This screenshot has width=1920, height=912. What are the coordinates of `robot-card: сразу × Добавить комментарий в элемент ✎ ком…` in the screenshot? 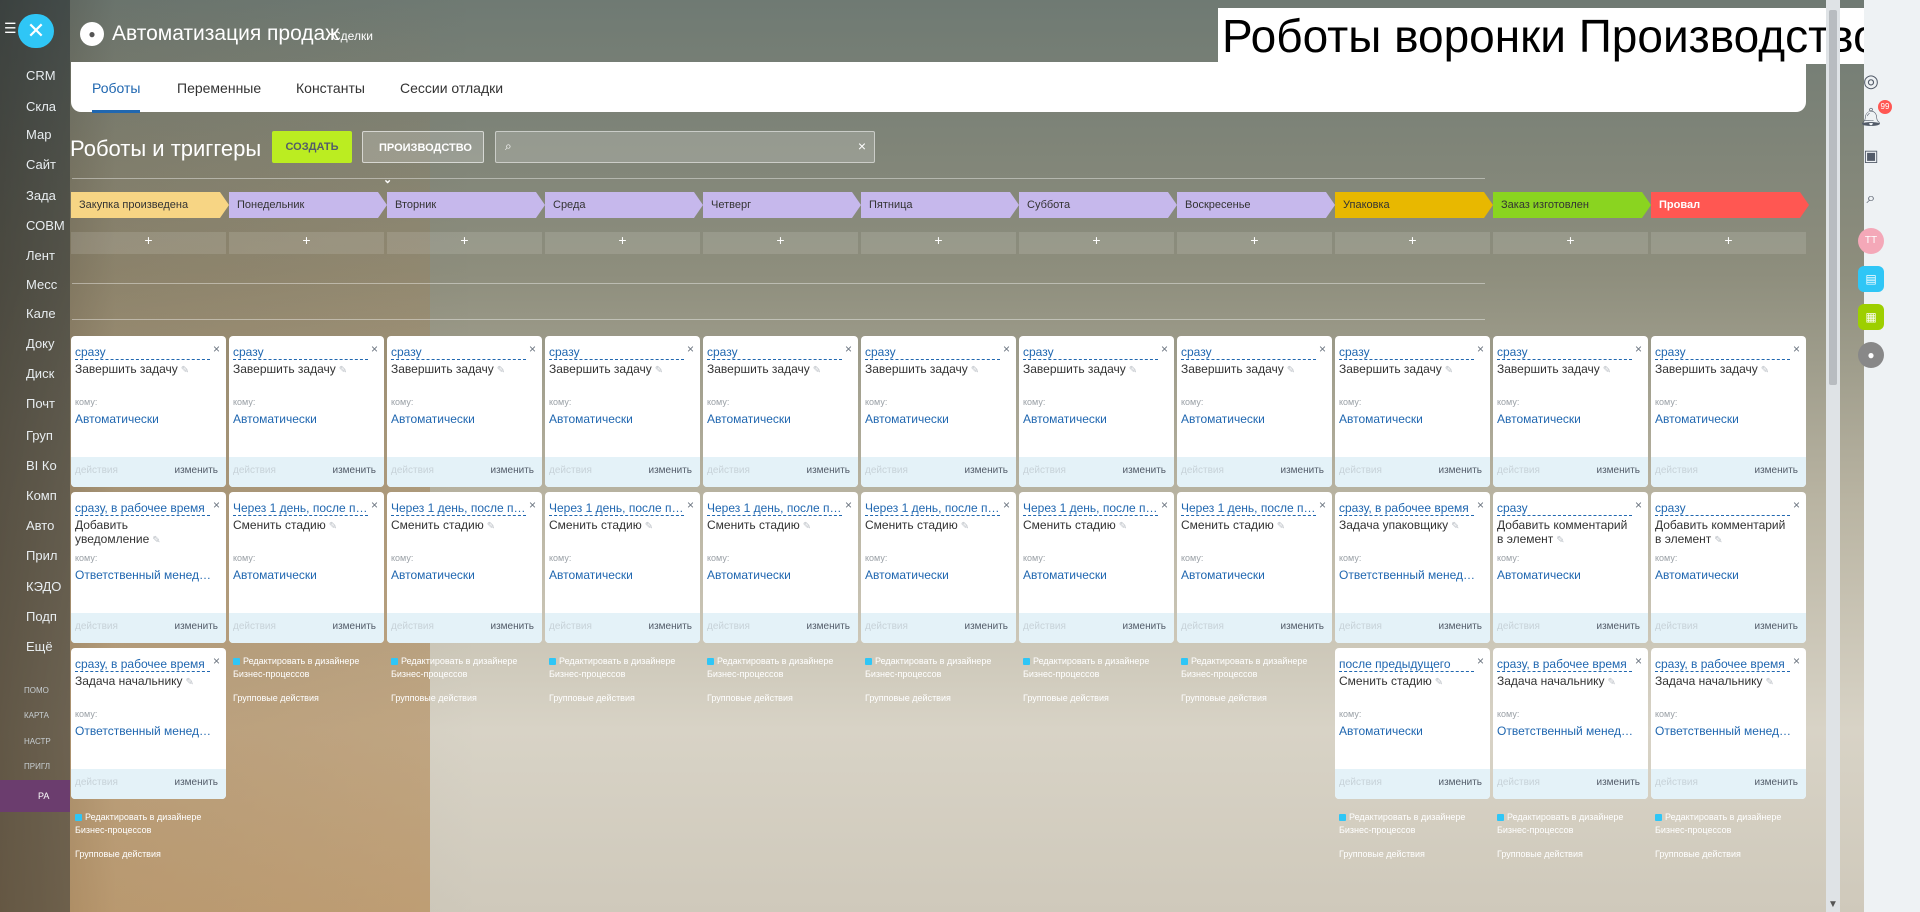 It's located at (1570, 567).